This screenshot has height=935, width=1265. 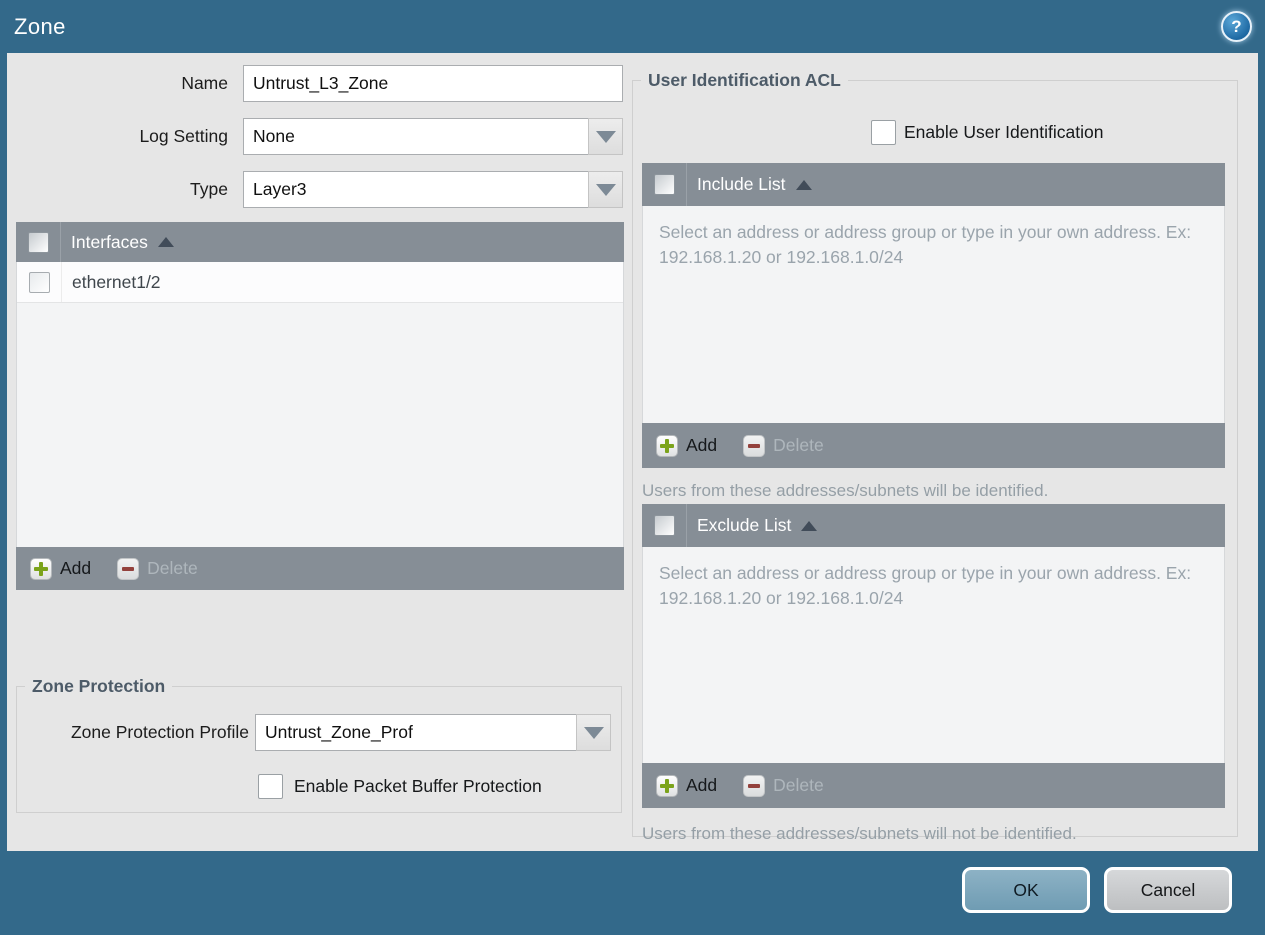 I want to click on enable-user-identification-checkbox, so click(x=883, y=132).